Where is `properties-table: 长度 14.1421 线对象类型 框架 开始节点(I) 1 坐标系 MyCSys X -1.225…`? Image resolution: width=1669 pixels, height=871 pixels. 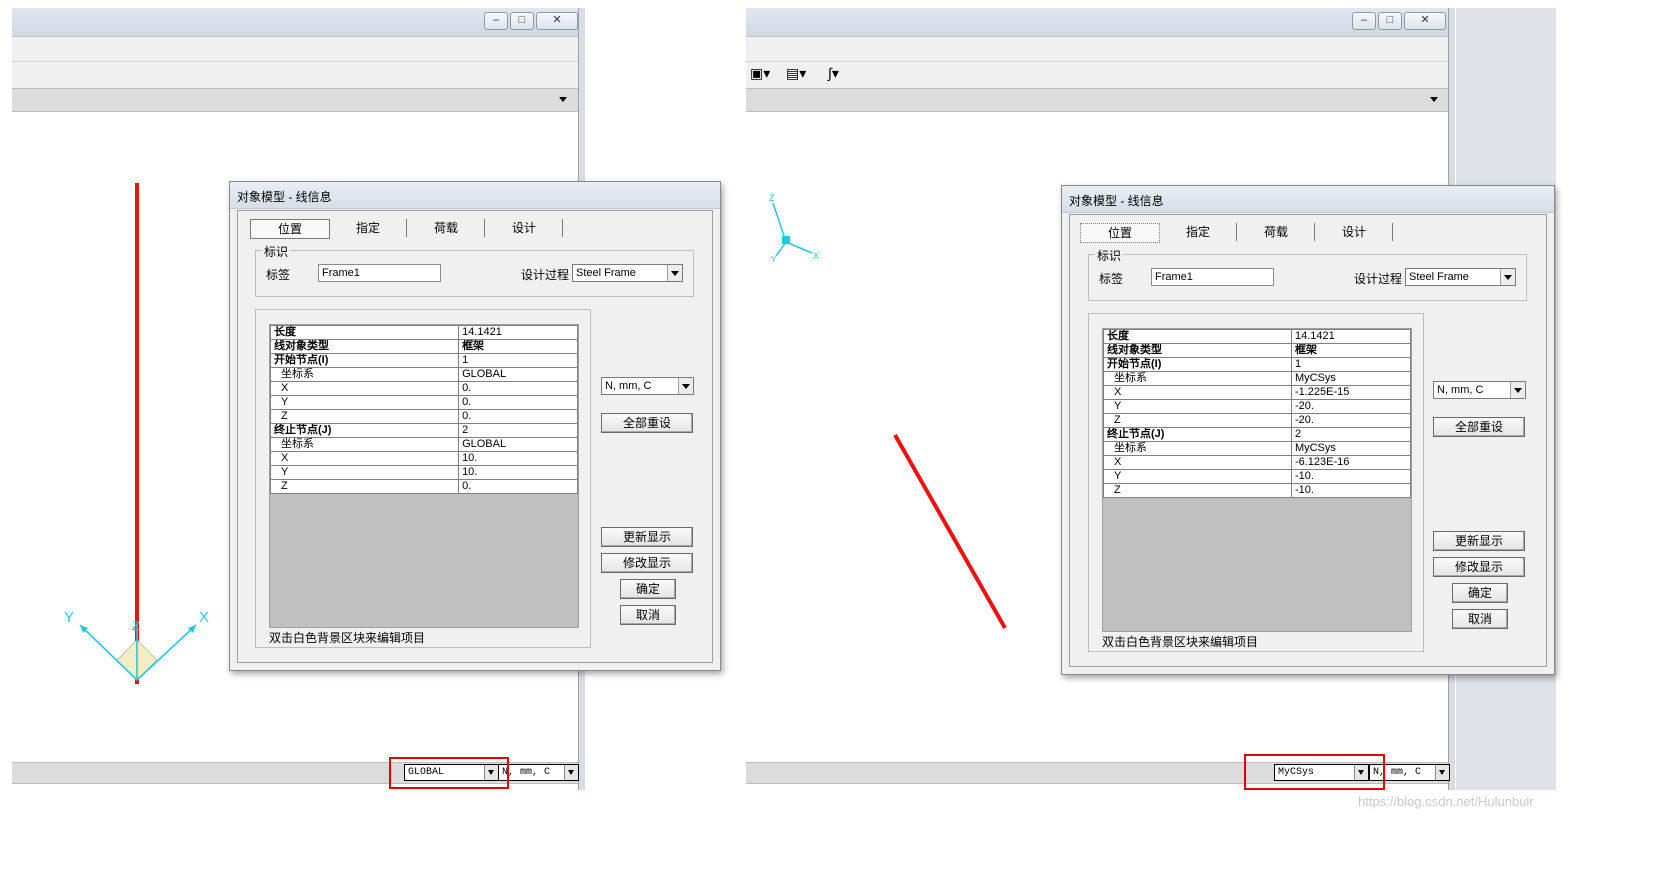
properties-table: 长度 14.1421 线对象类型 框架 开始节点(I) 1 坐标系 MyCSys X -1.225… is located at coordinates (1257, 413).